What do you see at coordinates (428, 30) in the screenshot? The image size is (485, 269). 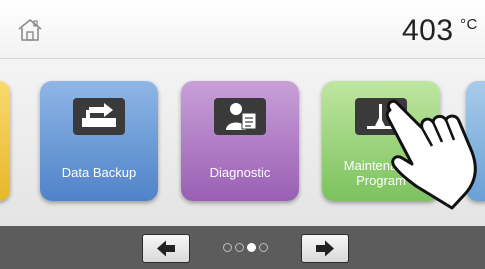 I see `temperature-value: 403` at bounding box center [428, 30].